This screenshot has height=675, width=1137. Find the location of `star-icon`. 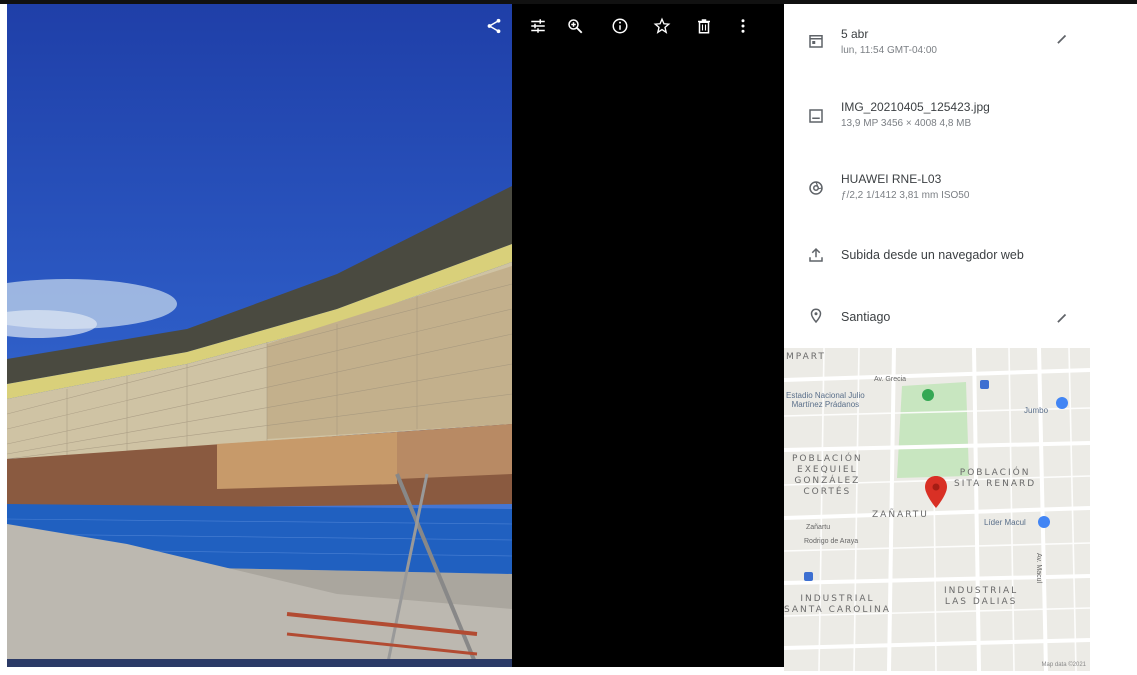

star-icon is located at coordinates (662, 26).